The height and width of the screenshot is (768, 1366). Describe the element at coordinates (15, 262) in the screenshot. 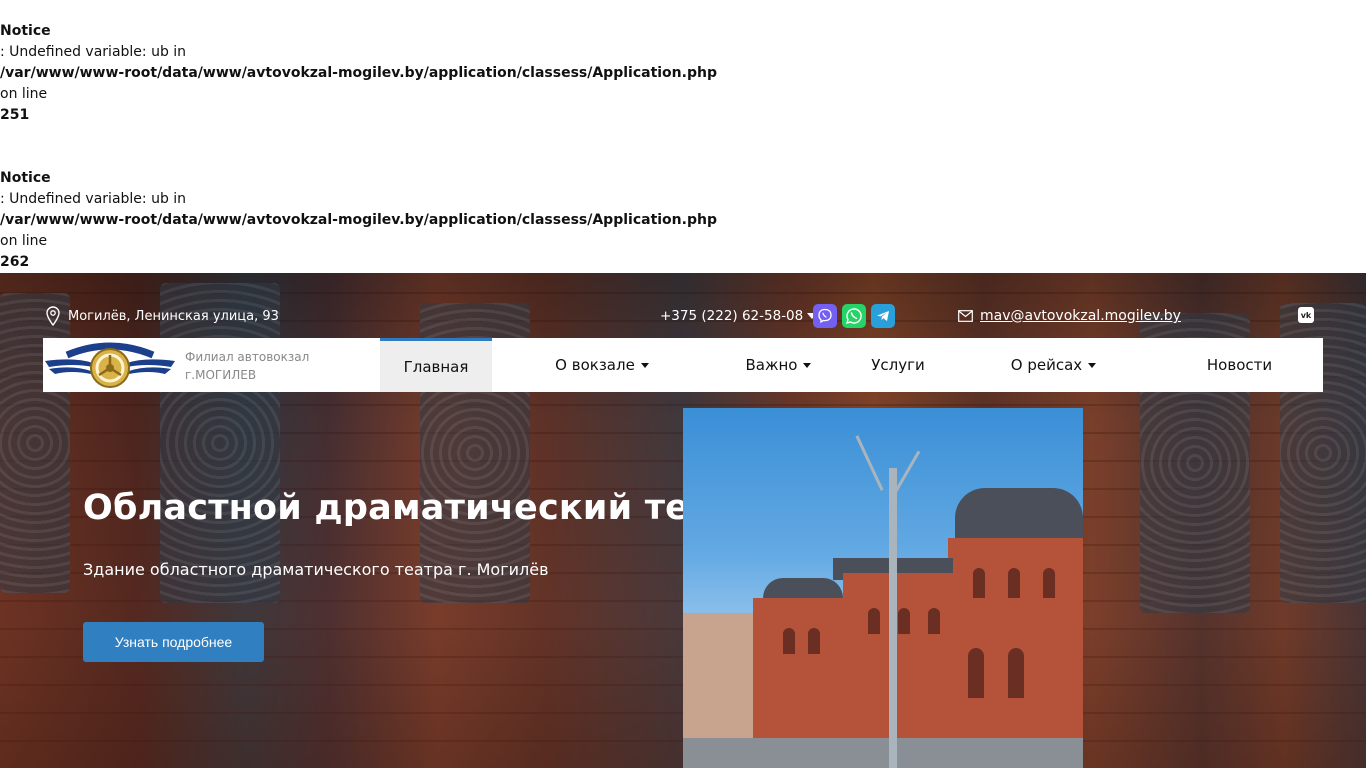

I see `notice-line-number: 262` at that location.